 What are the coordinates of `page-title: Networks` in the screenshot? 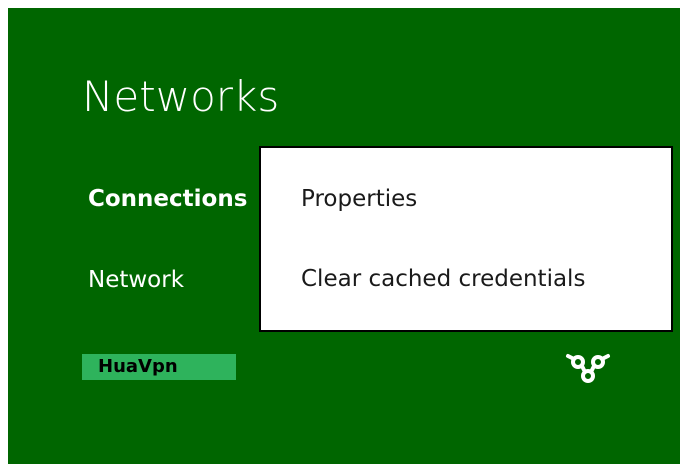 It's located at (181, 96).